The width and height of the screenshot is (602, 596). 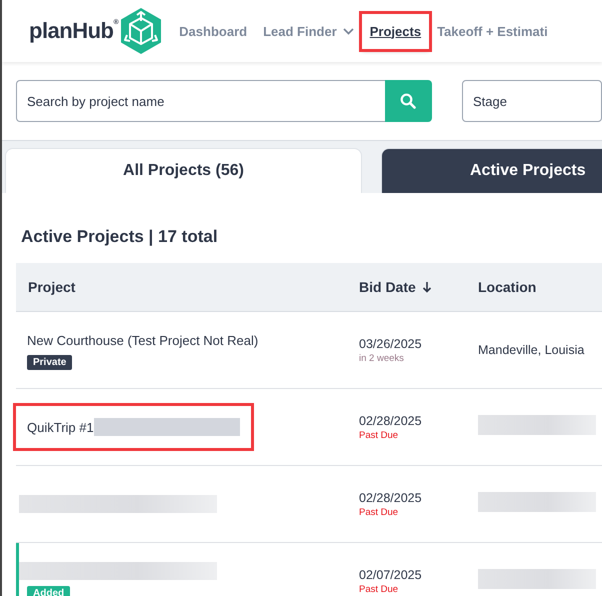 I want to click on due-status: in 2 weeks, so click(x=382, y=358).